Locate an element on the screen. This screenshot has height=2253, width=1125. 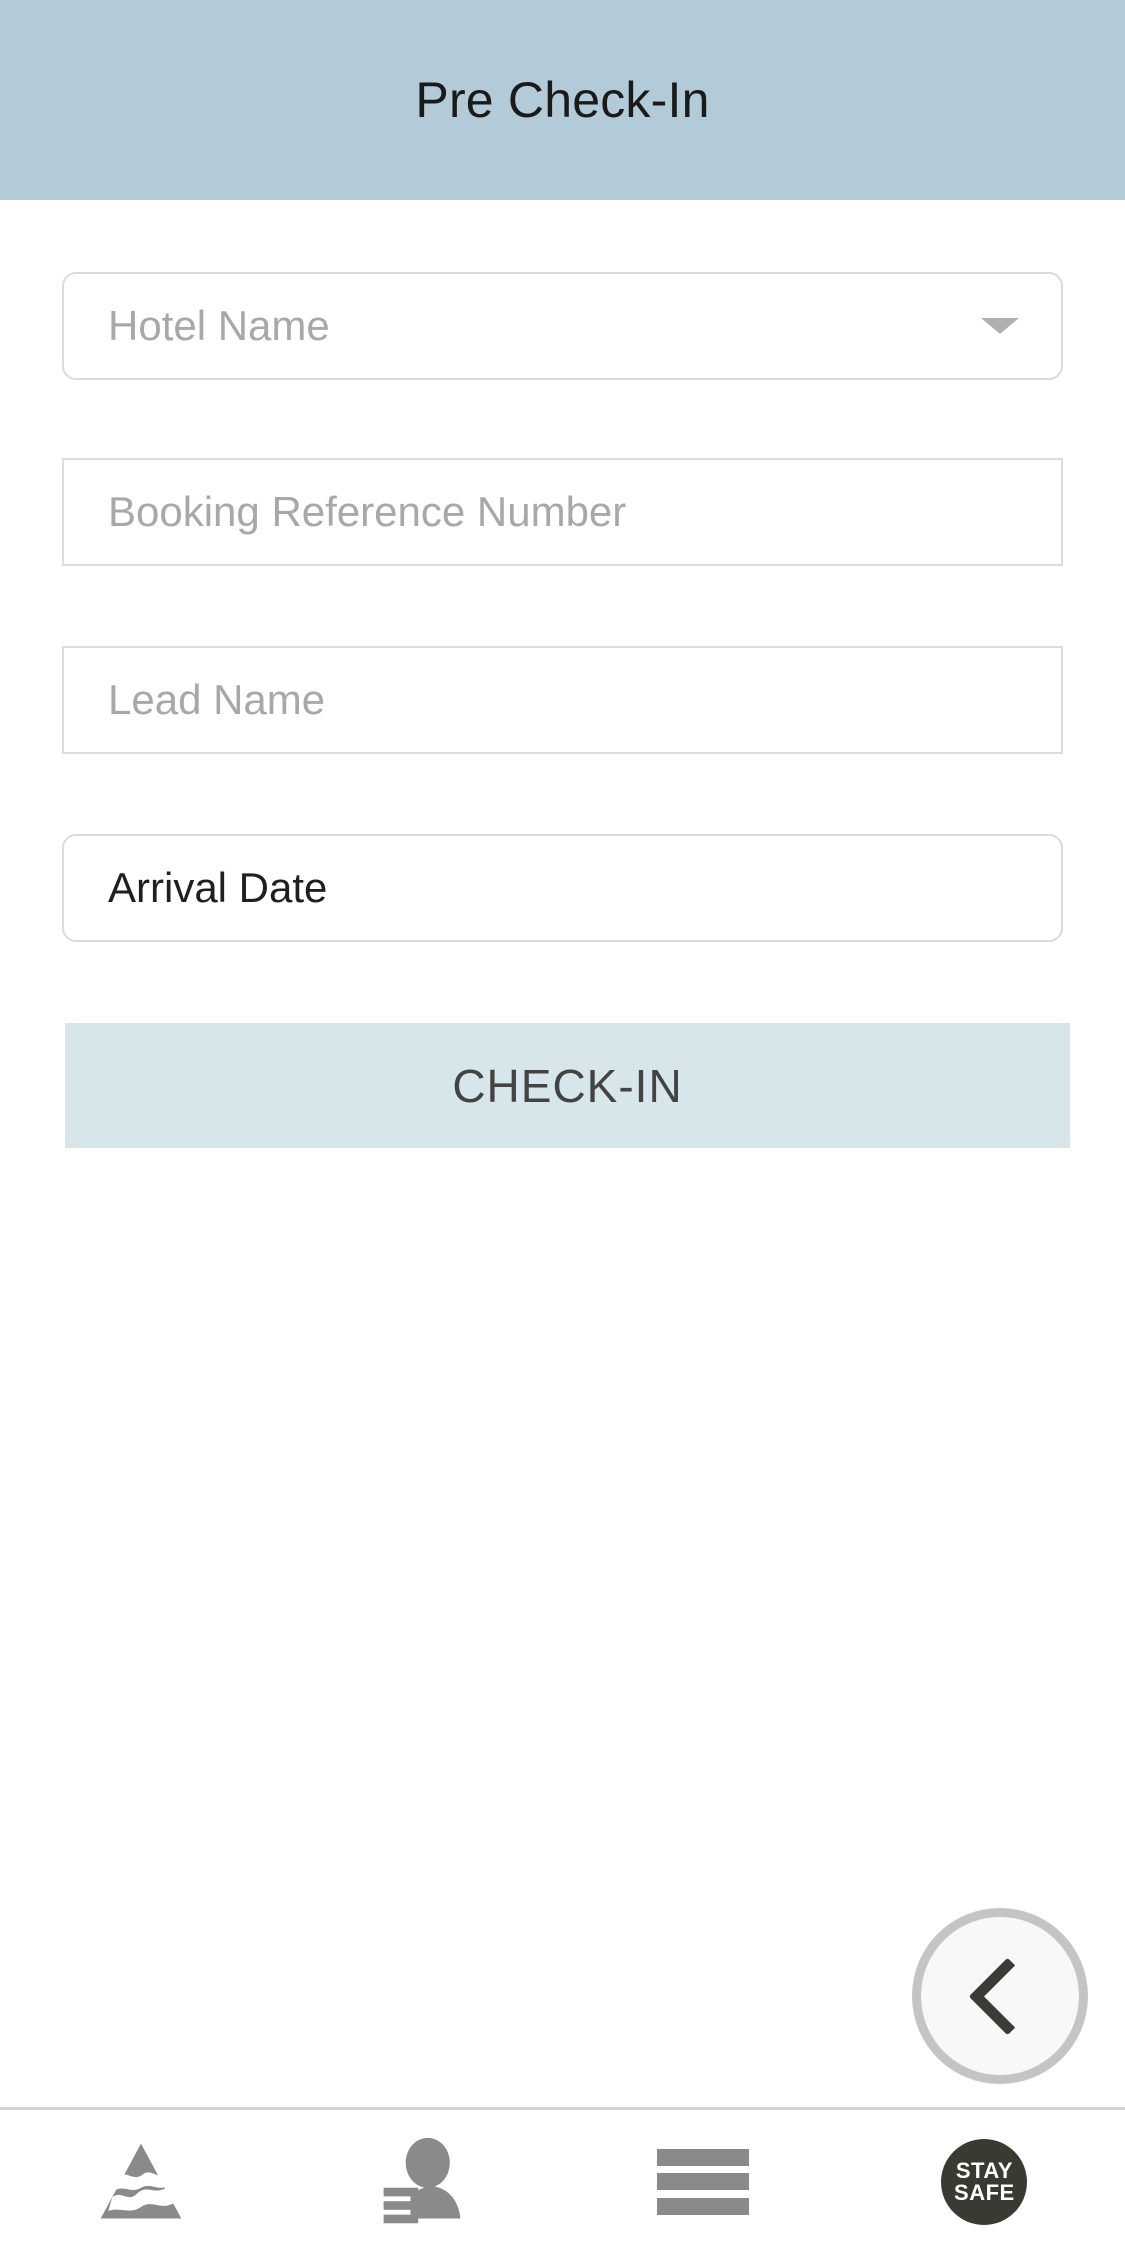
booking-reference-number-placeholder: Booking Reference Number is located at coordinates (367, 511).